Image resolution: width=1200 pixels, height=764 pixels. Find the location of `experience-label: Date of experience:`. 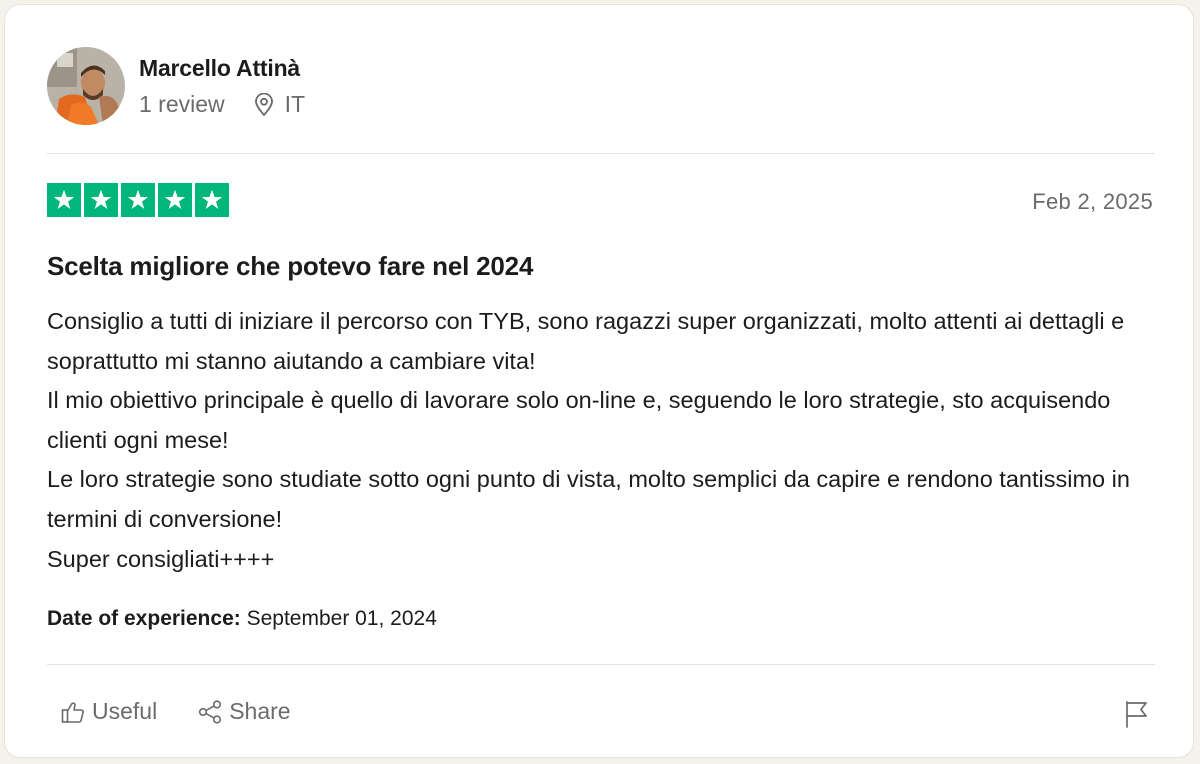

experience-label: Date of experience: is located at coordinates (144, 618).